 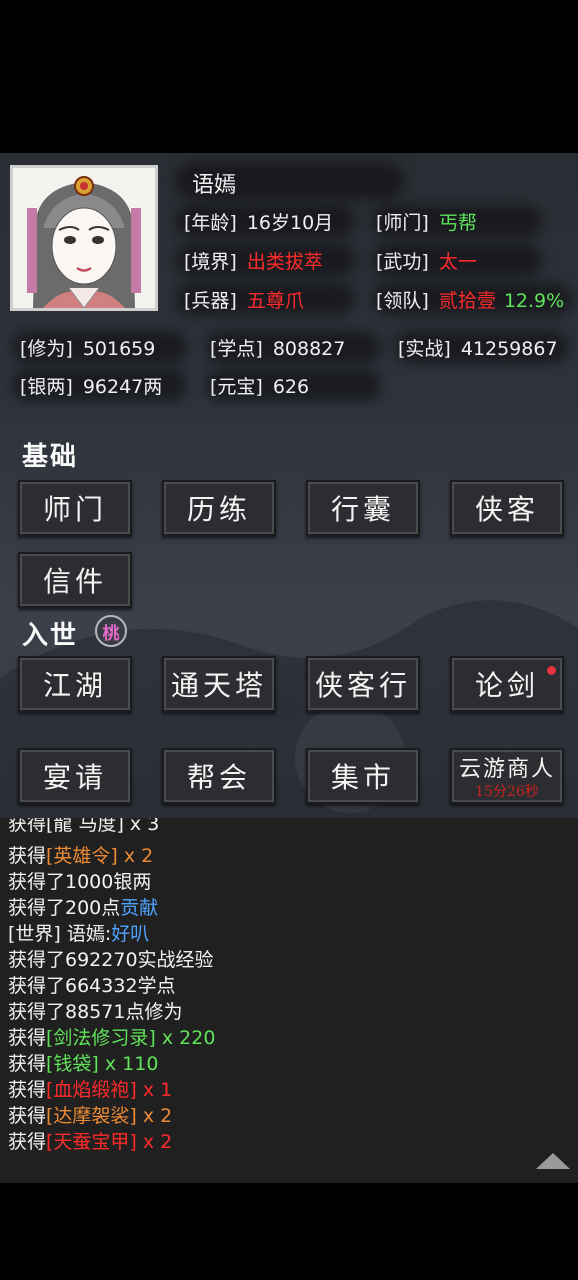 What do you see at coordinates (551, 670) in the screenshot?
I see `notification-dot-icon` at bounding box center [551, 670].